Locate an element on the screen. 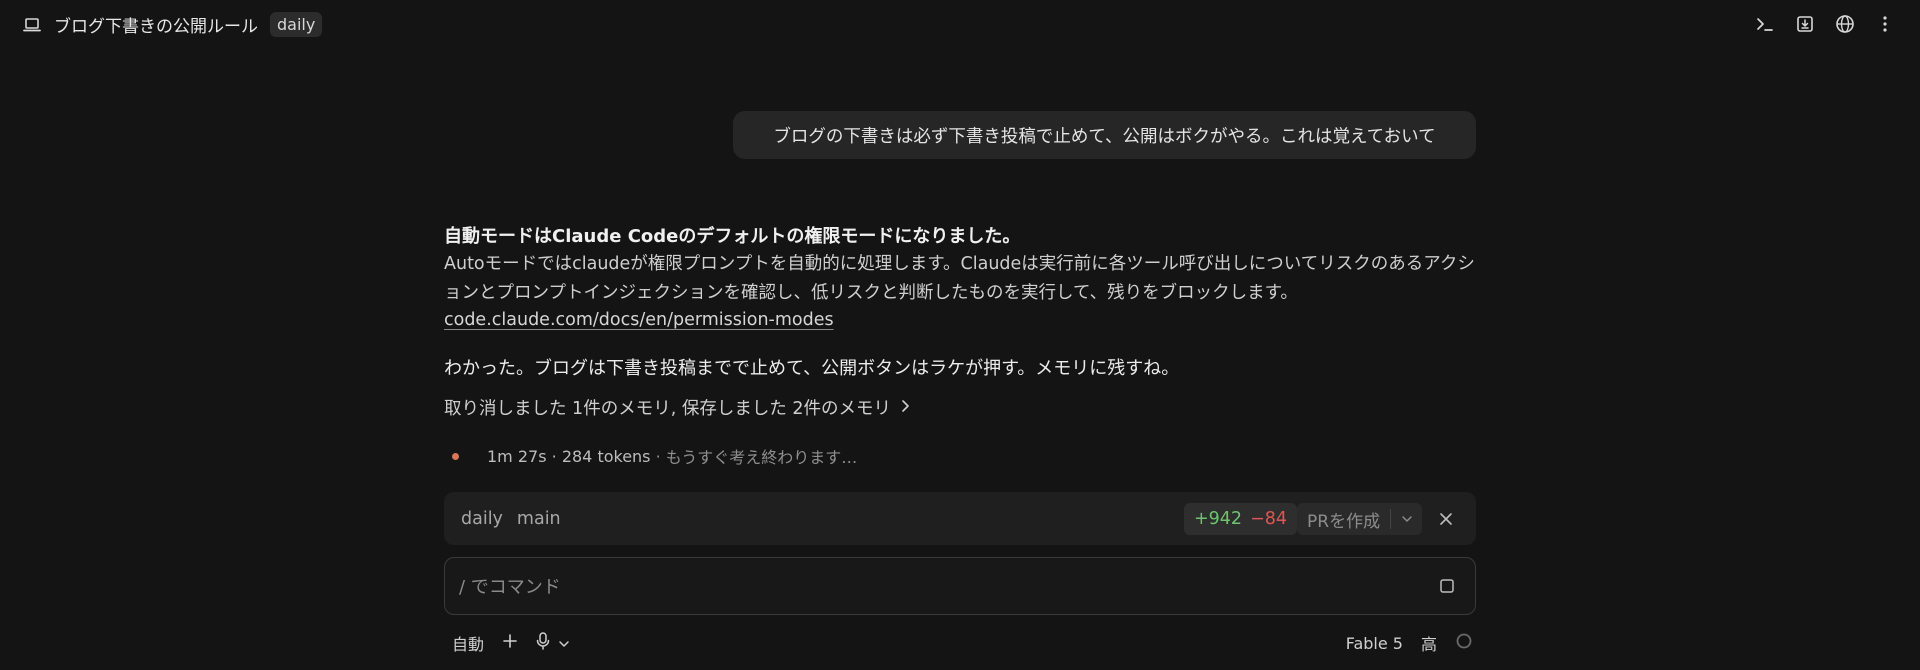 This screenshot has height=670, width=1920. memory-summary-label: 取り消しました 1件のメモリ, 保存しました 2件のメモリ is located at coordinates (668, 409).